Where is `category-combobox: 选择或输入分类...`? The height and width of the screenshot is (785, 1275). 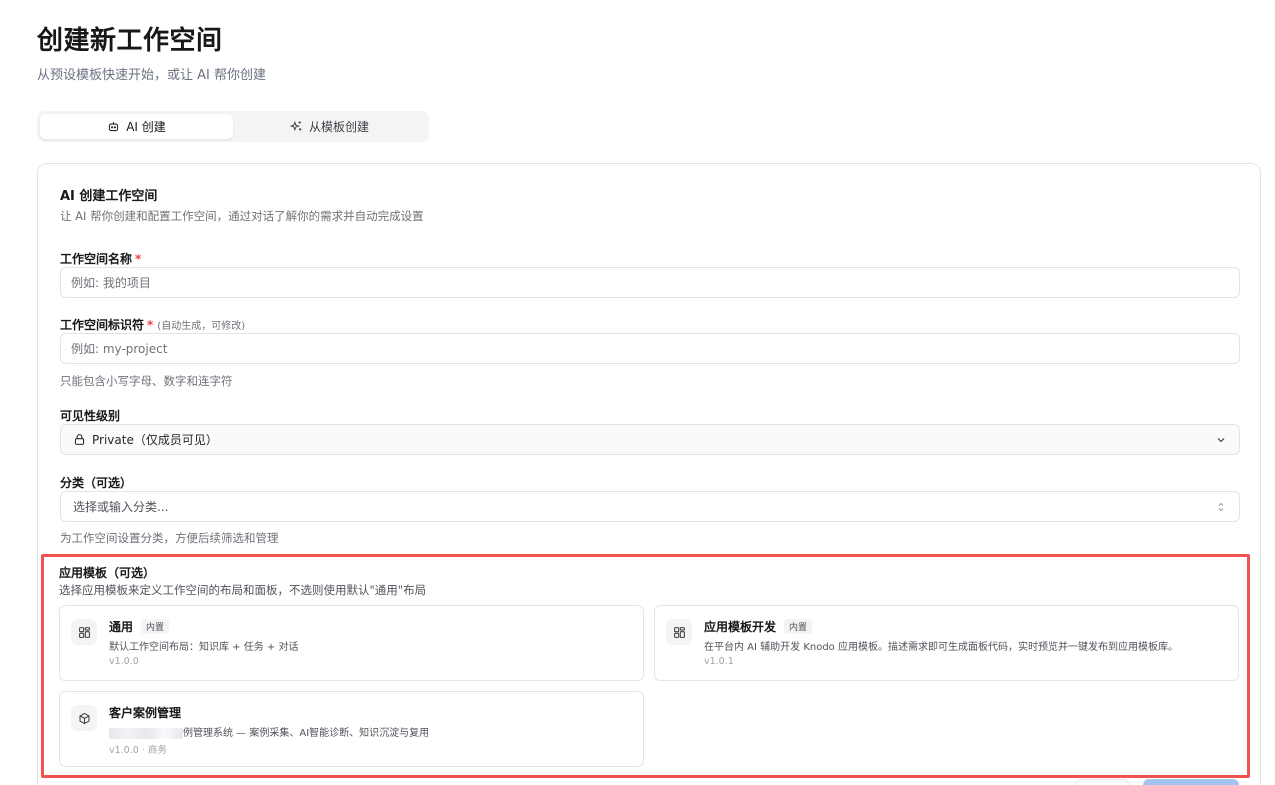 category-combobox: 选择或输入分类... is located at coordinates (650, 506).